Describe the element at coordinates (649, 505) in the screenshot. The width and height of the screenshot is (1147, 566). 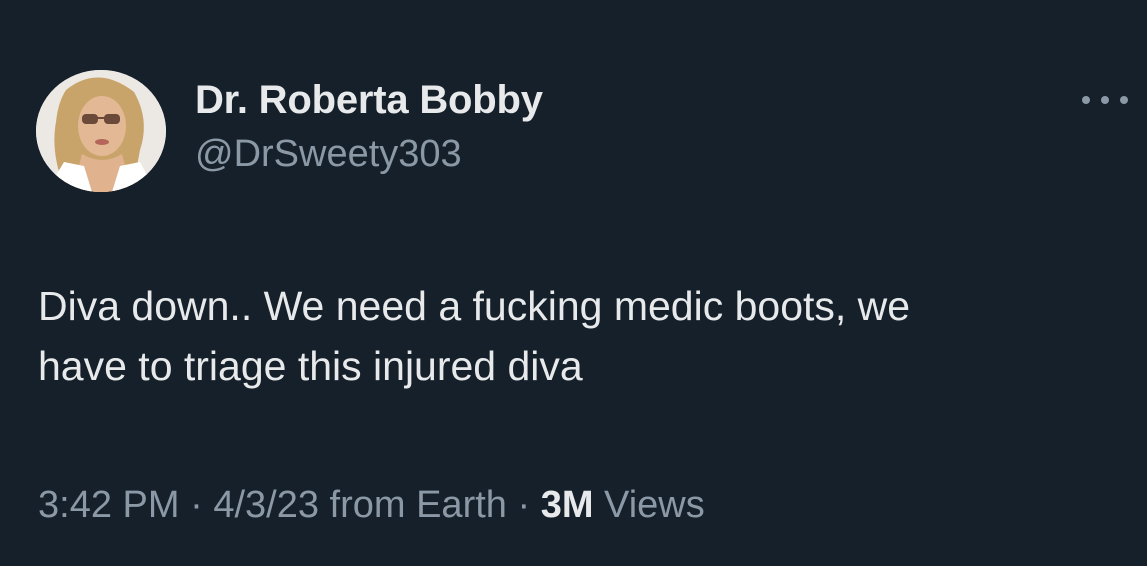
I see `views-label: Views` at that location.